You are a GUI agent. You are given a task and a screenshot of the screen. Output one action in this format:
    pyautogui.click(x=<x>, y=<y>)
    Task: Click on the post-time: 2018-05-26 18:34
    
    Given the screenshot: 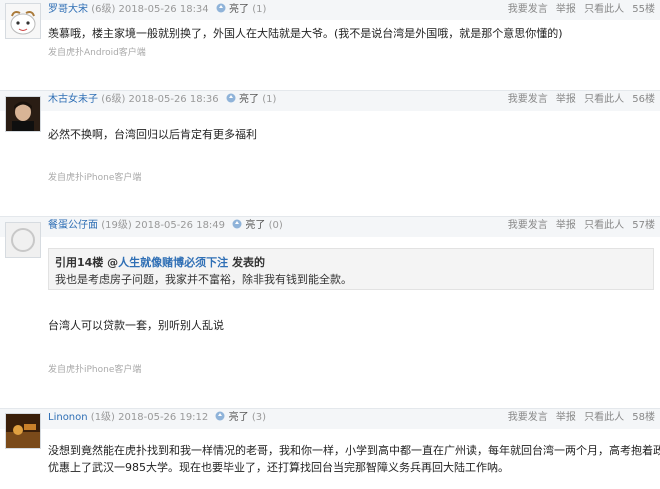 What is the action you would take?
    pyautogui.click(x=163, y=9)
    